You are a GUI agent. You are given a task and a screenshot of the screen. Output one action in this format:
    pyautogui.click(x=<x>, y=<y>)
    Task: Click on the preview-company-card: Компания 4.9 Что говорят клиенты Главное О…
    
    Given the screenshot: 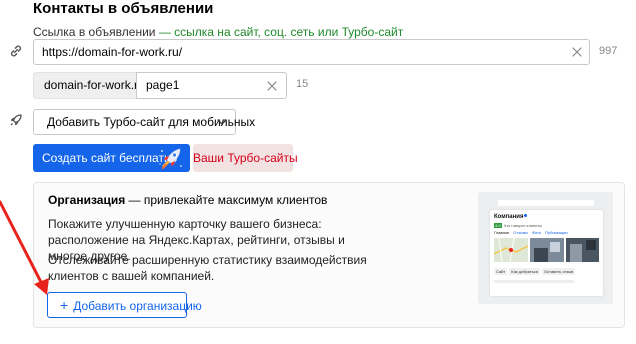 What is the action you would take?
    pyautogui.click(x=546, y=253)
    